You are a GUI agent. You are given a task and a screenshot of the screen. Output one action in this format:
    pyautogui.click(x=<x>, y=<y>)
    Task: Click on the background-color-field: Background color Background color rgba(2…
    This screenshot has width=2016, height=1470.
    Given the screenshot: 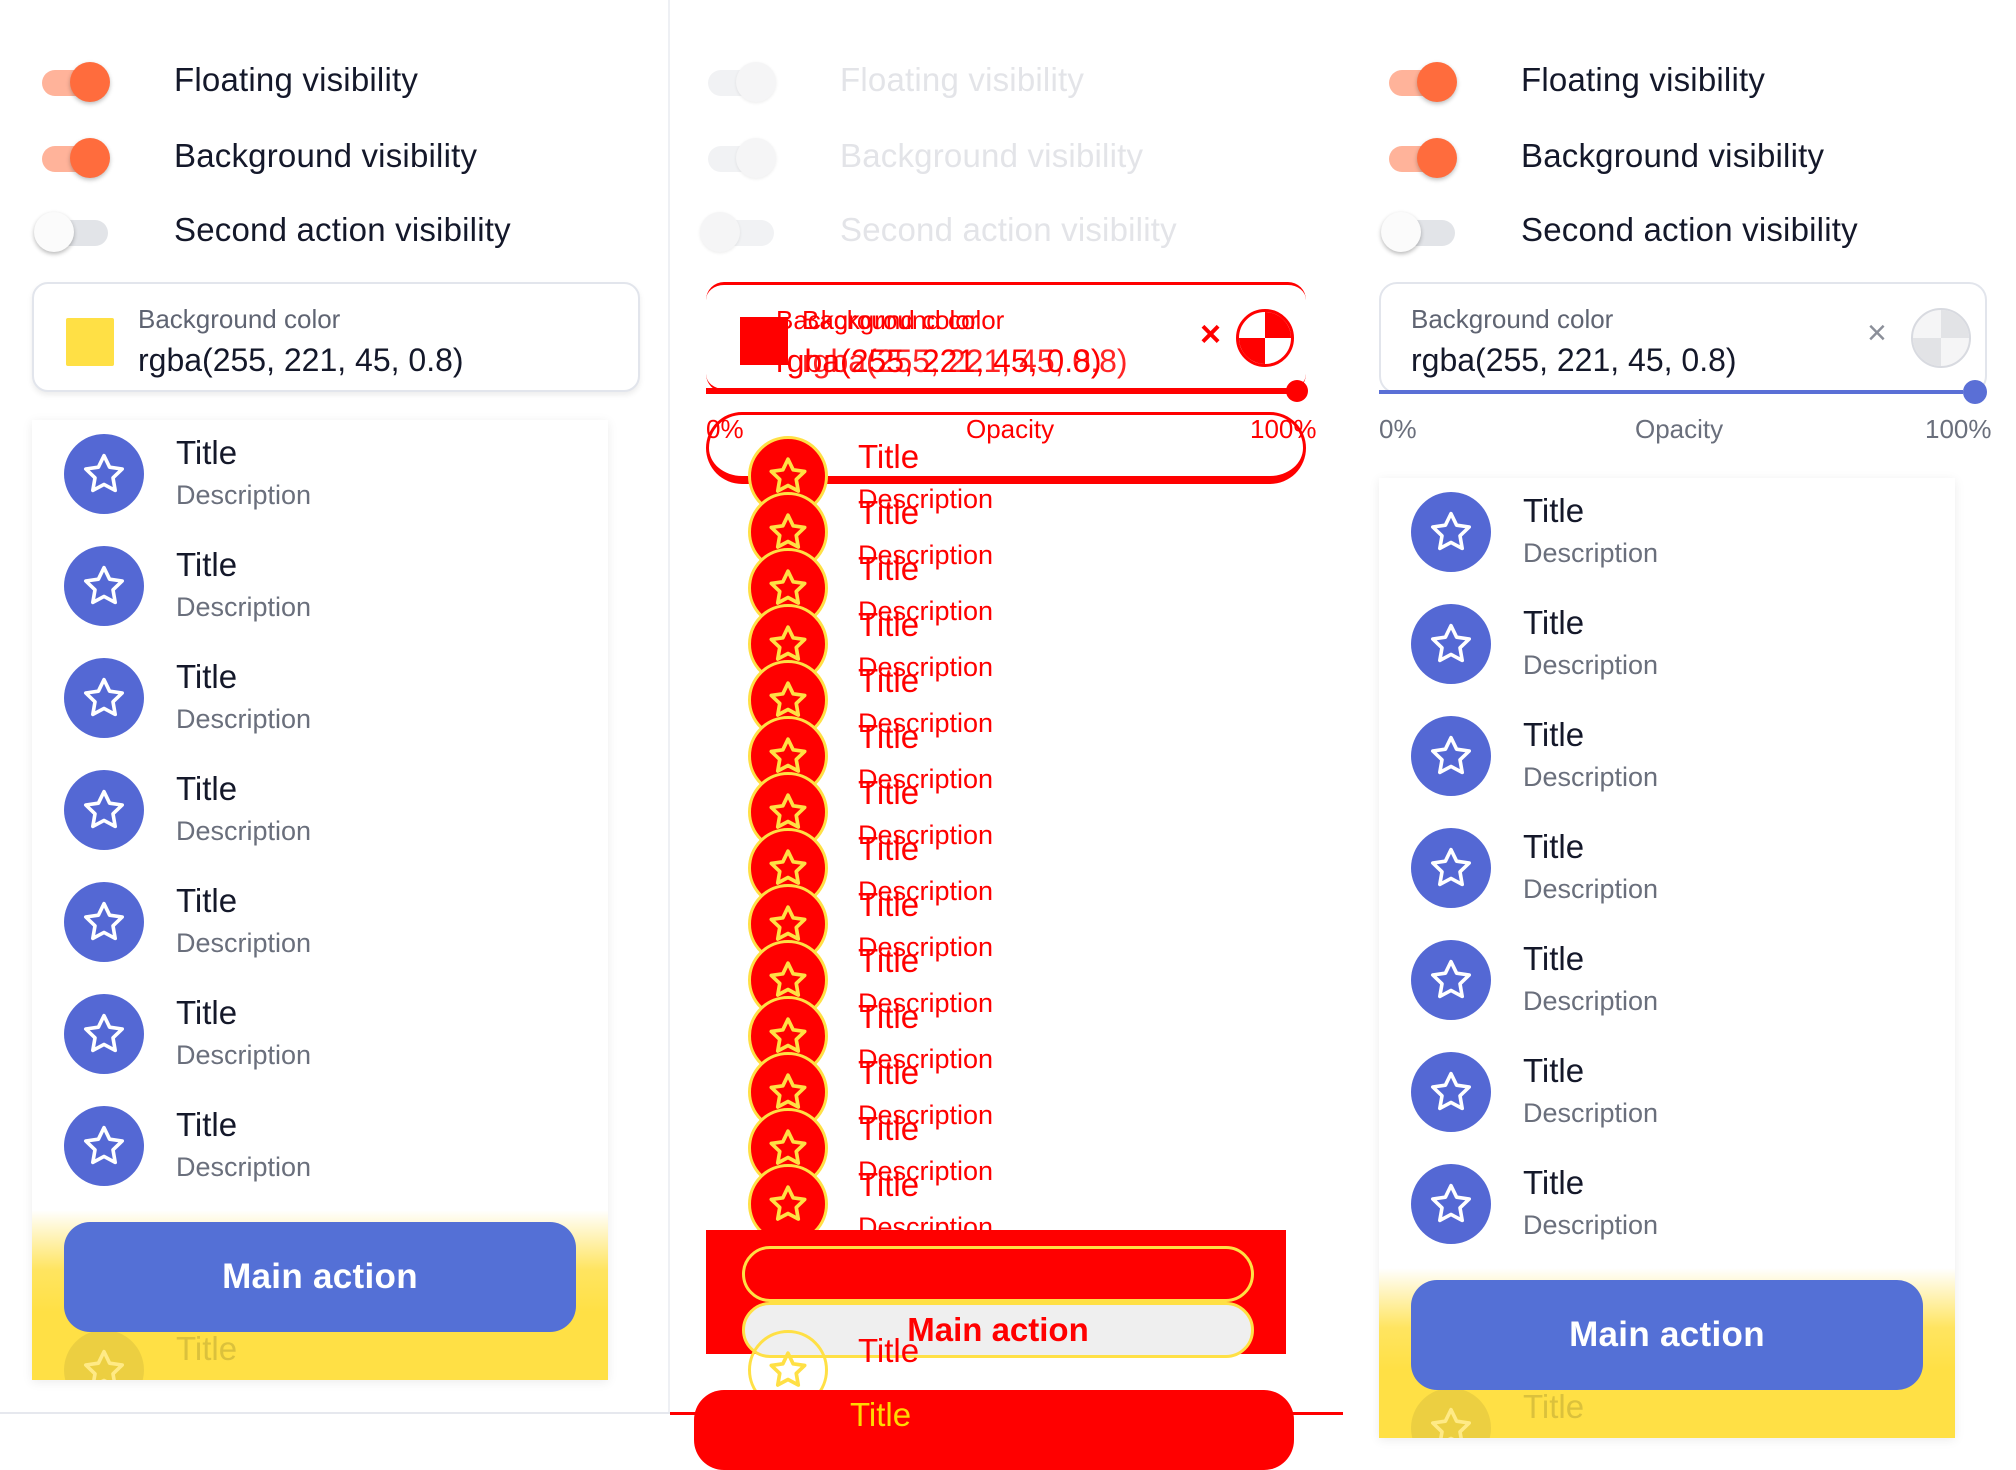 What is the action you would take?
    pyautogui.click(x=1006, y=337)
    